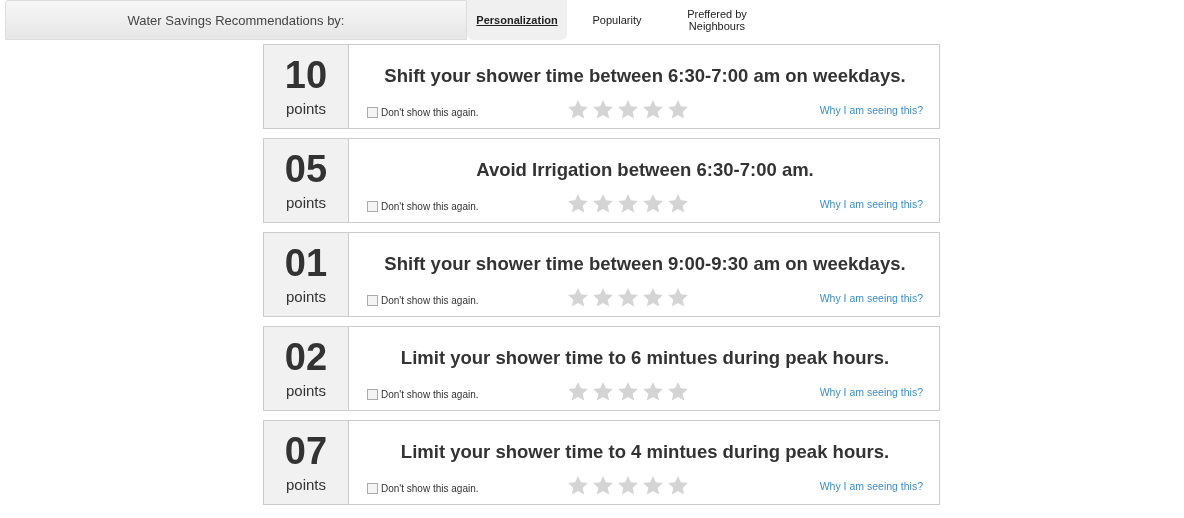  I want to click on recommendation-text: Avoid Irrigation between 6:30-7:00 am., so click(645, 170).